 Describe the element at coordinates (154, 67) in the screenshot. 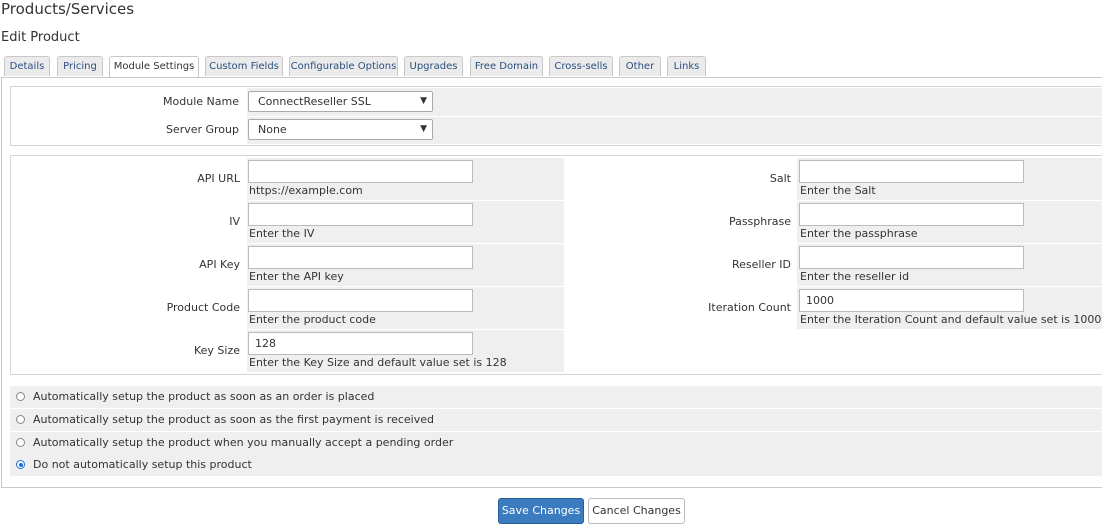

I see `tab-module-settings: Module Settings` at that location.